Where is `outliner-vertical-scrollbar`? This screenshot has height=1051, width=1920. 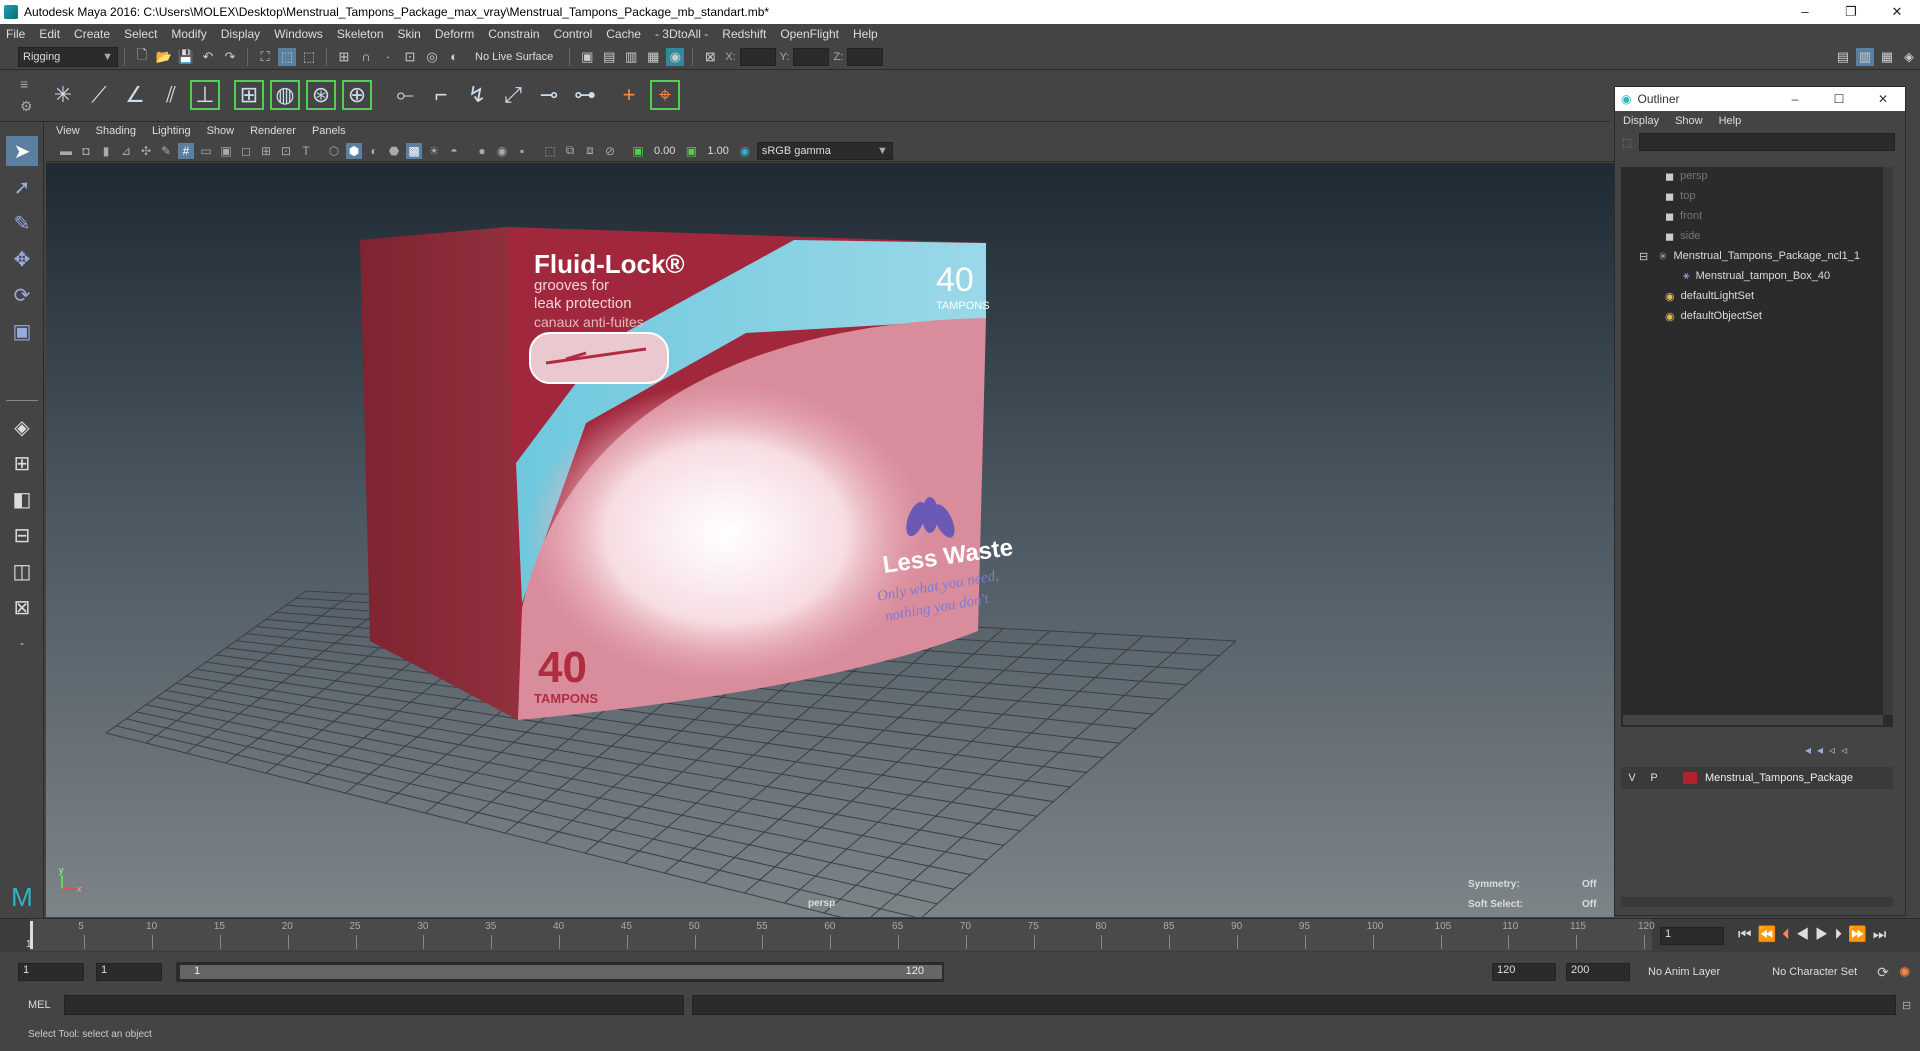
outliner-vertical-scrollbar is located at coordinates (1888, 441).